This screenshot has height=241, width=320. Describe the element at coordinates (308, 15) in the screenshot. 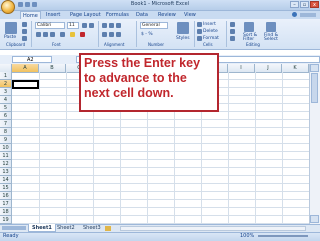

I see `ribbon-window-controls` at that location.